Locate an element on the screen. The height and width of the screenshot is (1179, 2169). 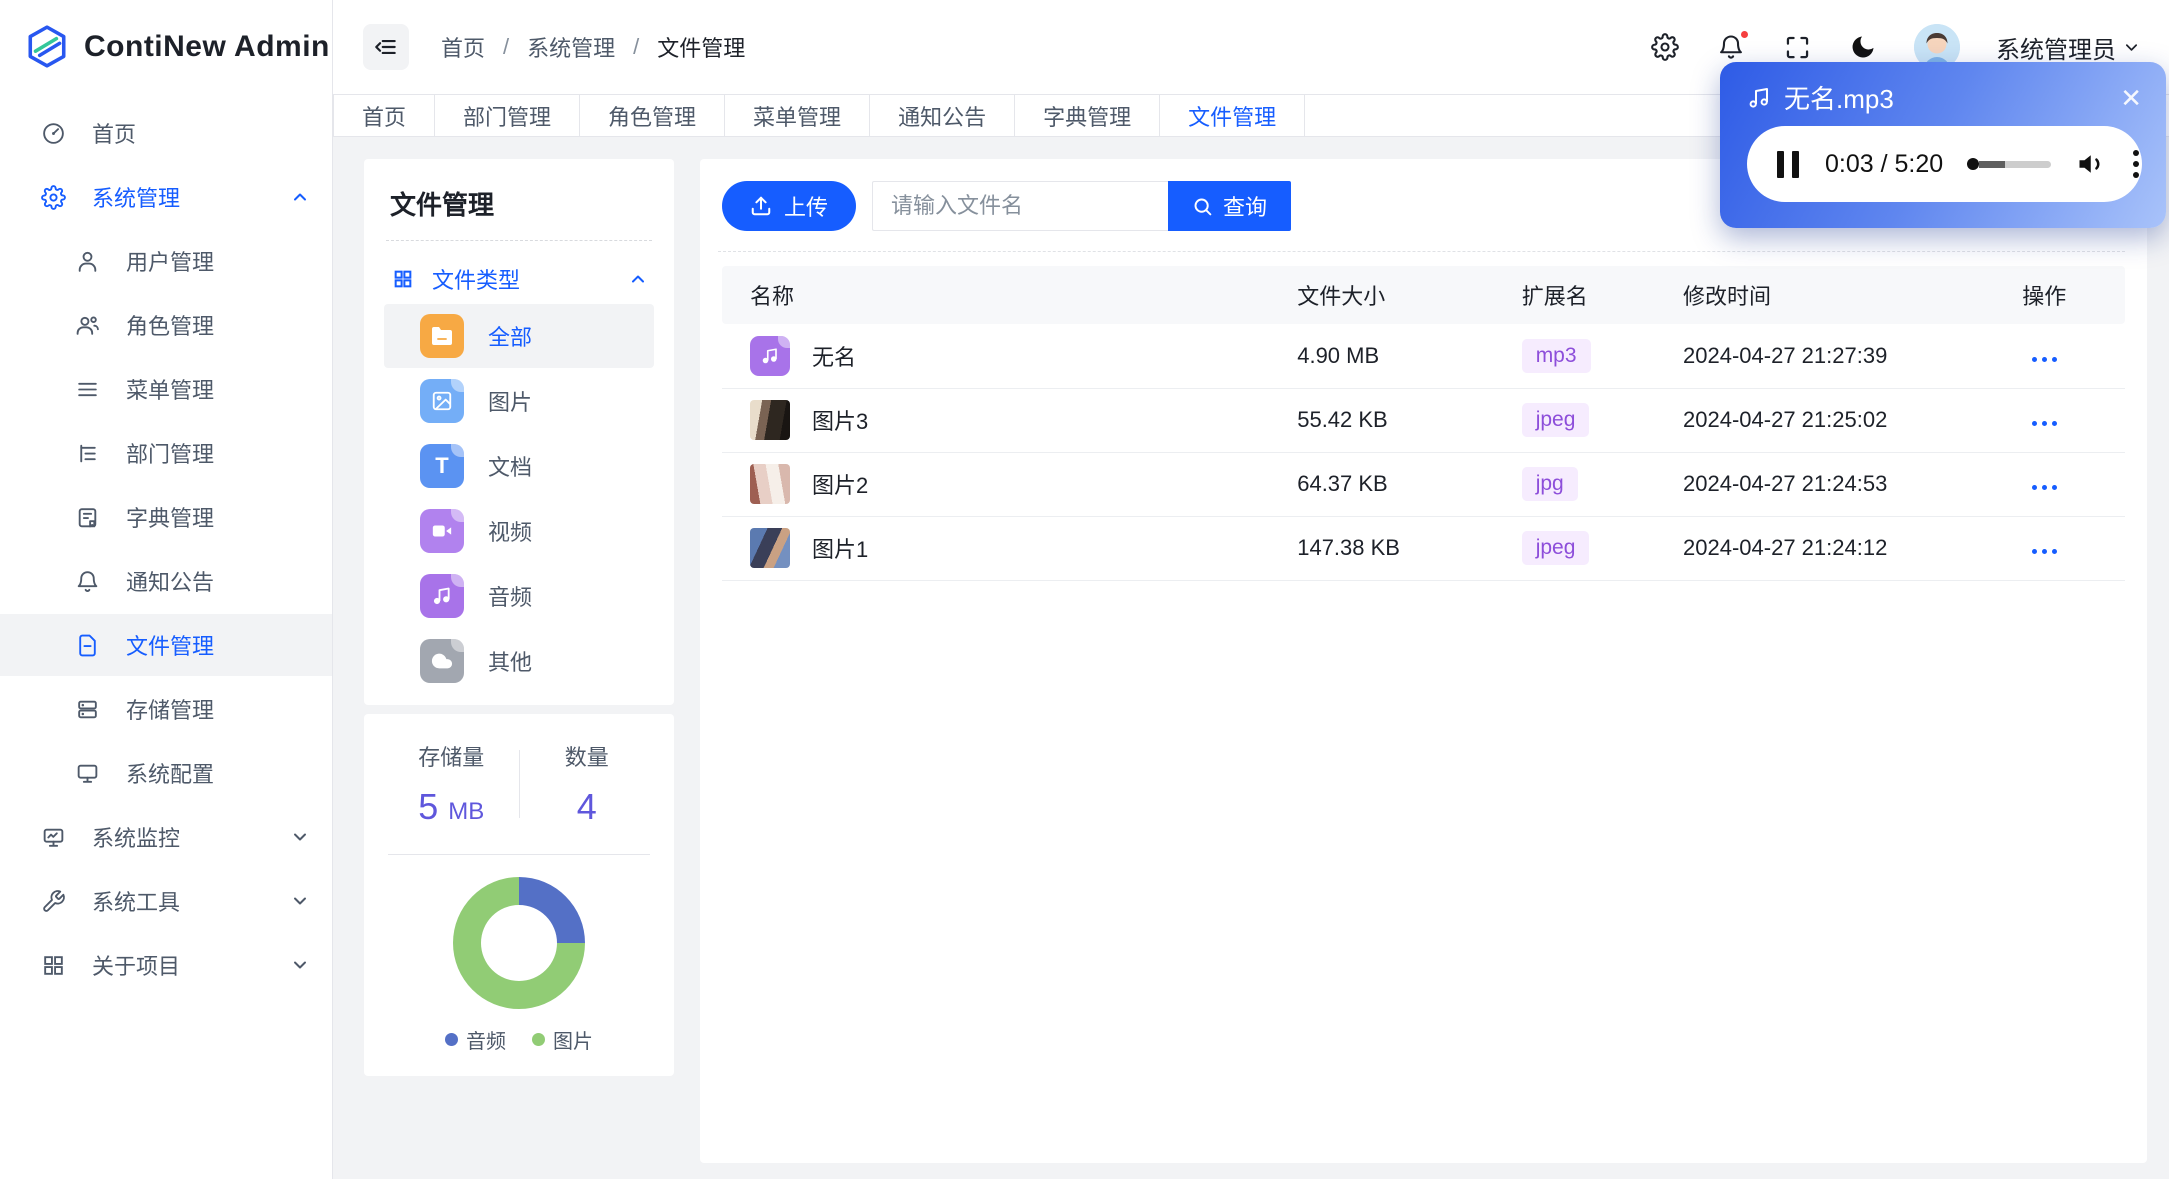
breadcrumb-current: 文件管理 is located at coordinates (701, 48).